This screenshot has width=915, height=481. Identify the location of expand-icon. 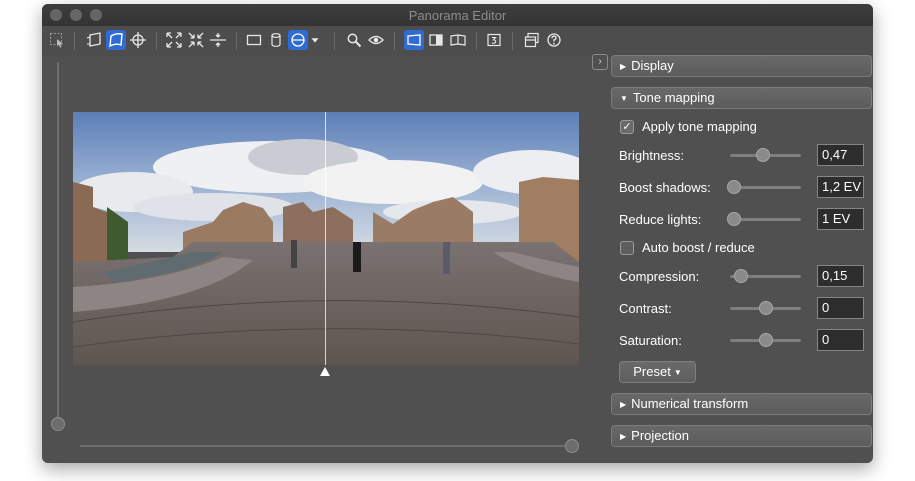
(174, 40).